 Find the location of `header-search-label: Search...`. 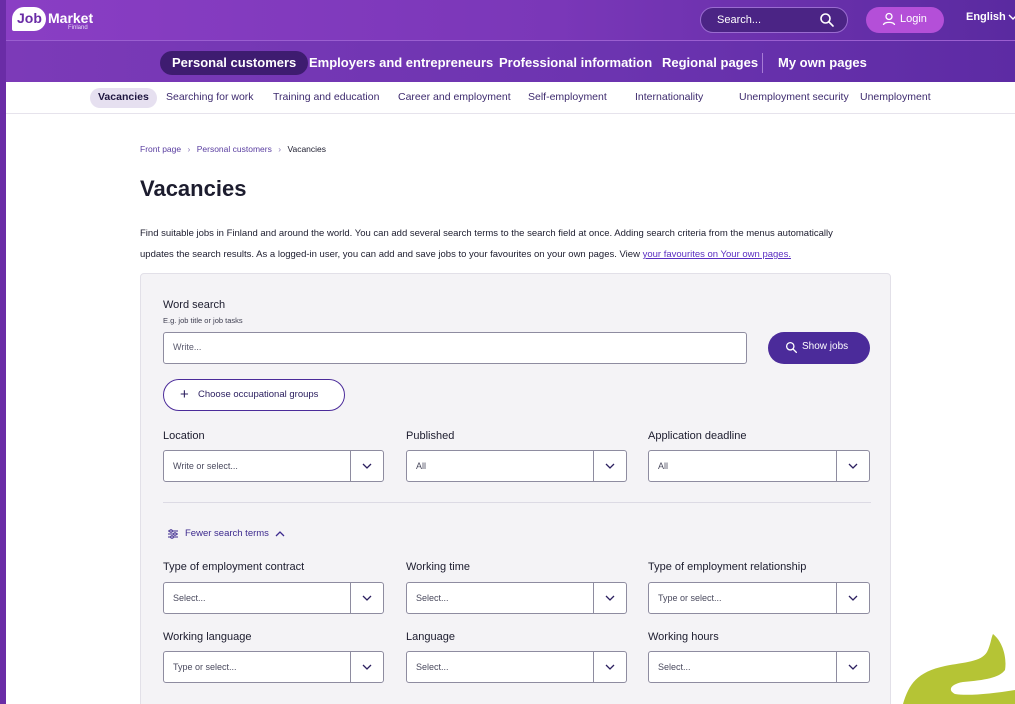

header-search-label: Search... is located at coordinates (739, 20).